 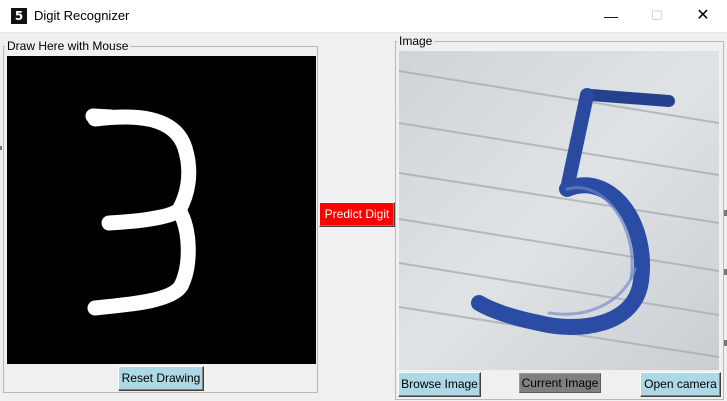 I want to click on image-panel-legend: Image, so click(x=416, y=41).